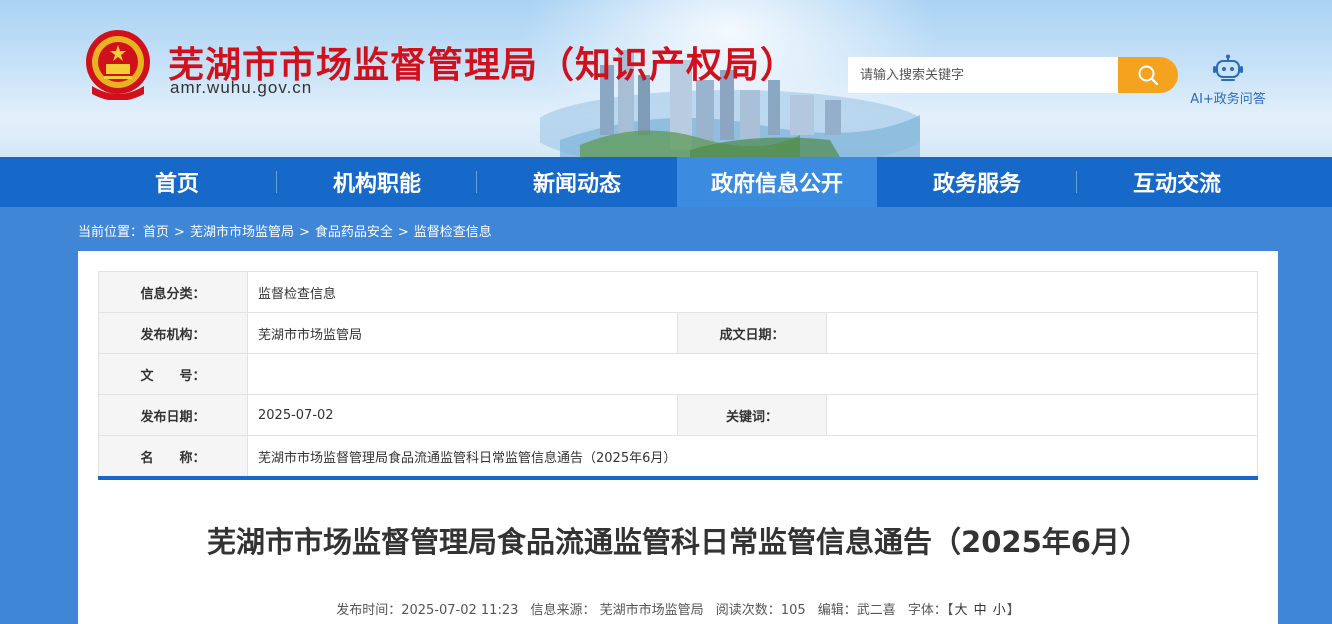 The width and height of the screenshot is (1332, 624). Describe the element at coordinates (241, 87) in the screenshot. I see `site-domain: amr.wuhu.gov.cn` at that location.